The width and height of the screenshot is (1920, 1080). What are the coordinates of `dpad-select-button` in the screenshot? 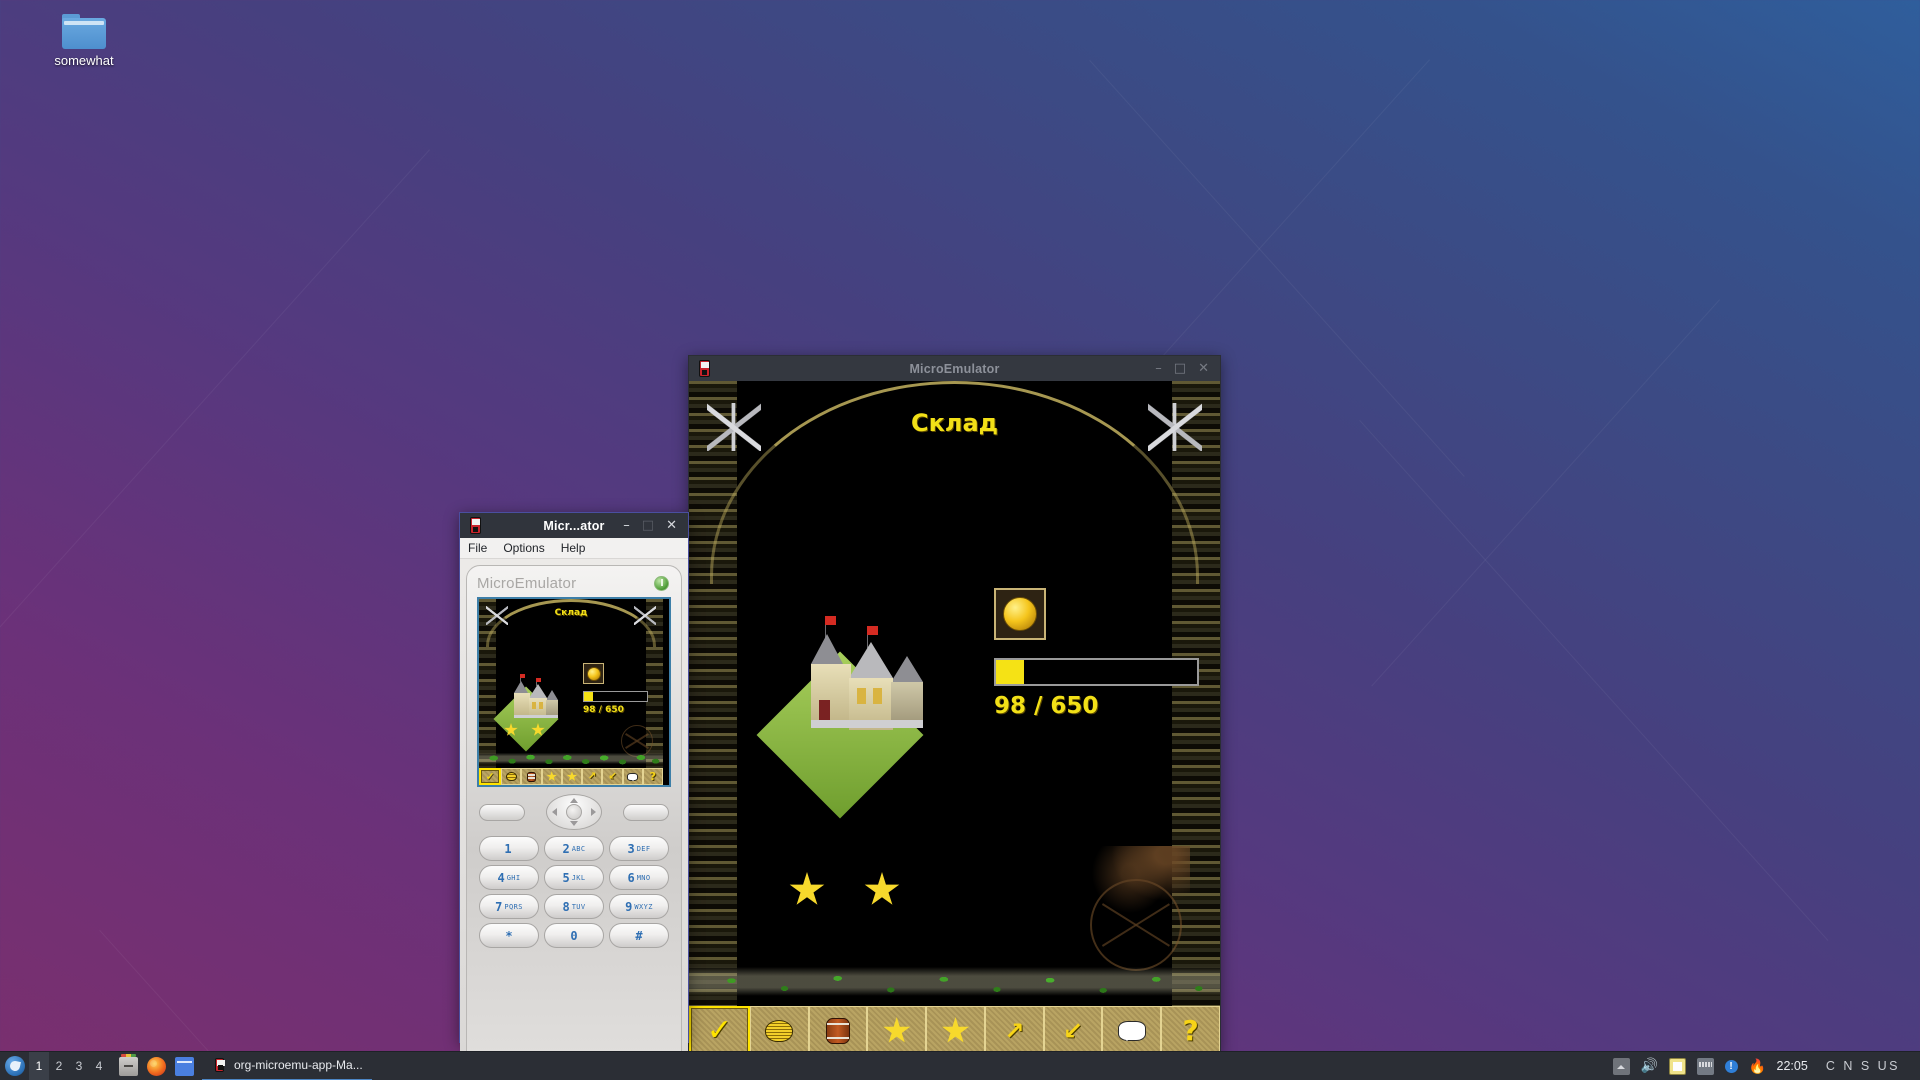 It's located at (574, 812).